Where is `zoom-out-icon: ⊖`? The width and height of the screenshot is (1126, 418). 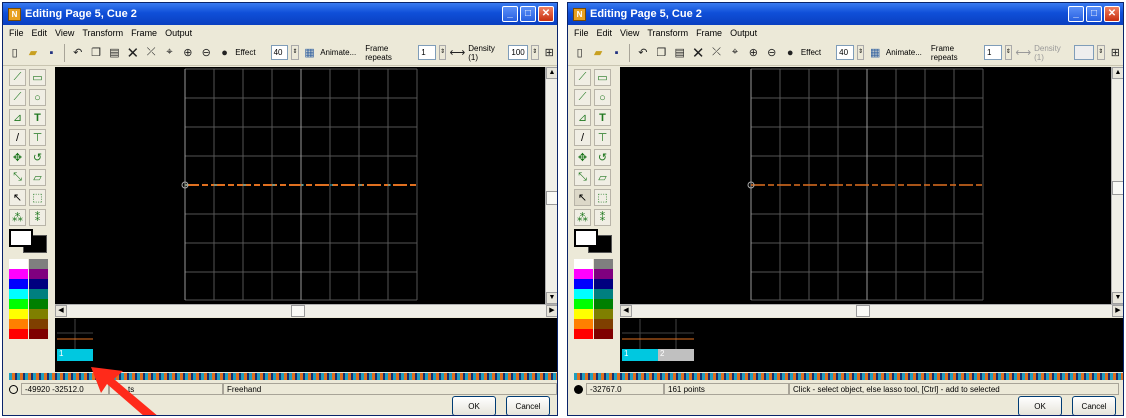
zoom-out-icon: ⊖ is located at coordinates (206, 53).